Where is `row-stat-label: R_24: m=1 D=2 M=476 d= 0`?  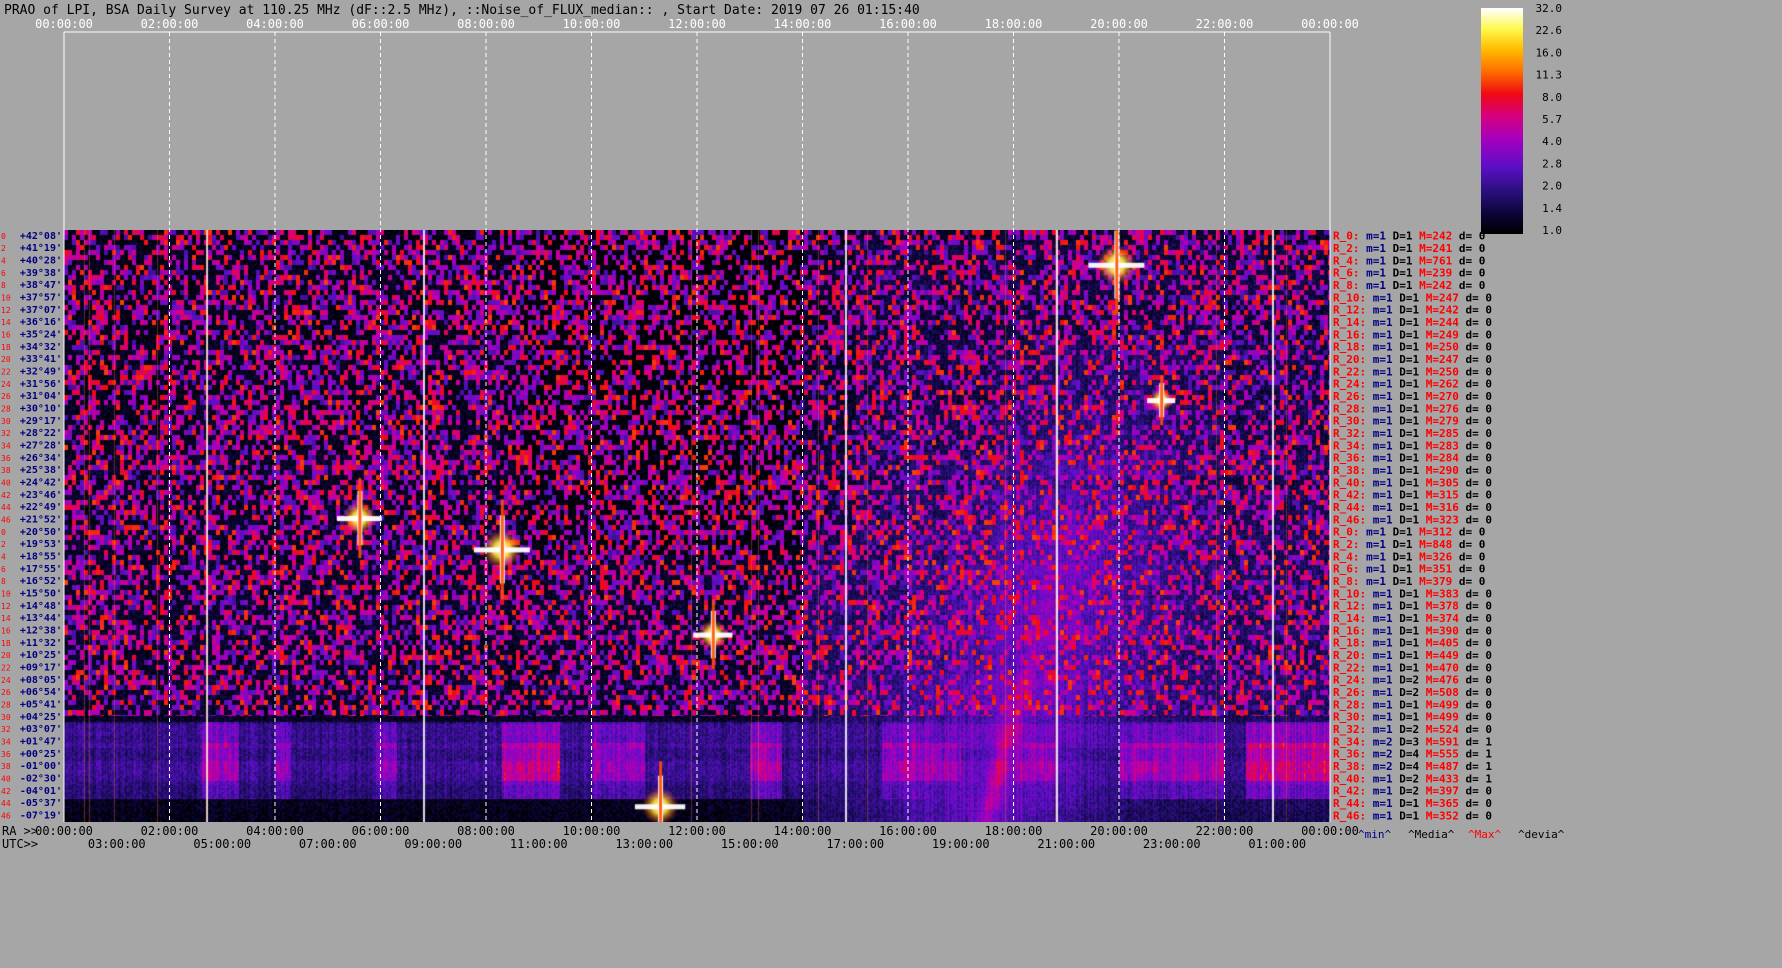 row-stat-label: R_24: m=1 D=2 M=476 d= 0 is located at coordinates (1412, 680).